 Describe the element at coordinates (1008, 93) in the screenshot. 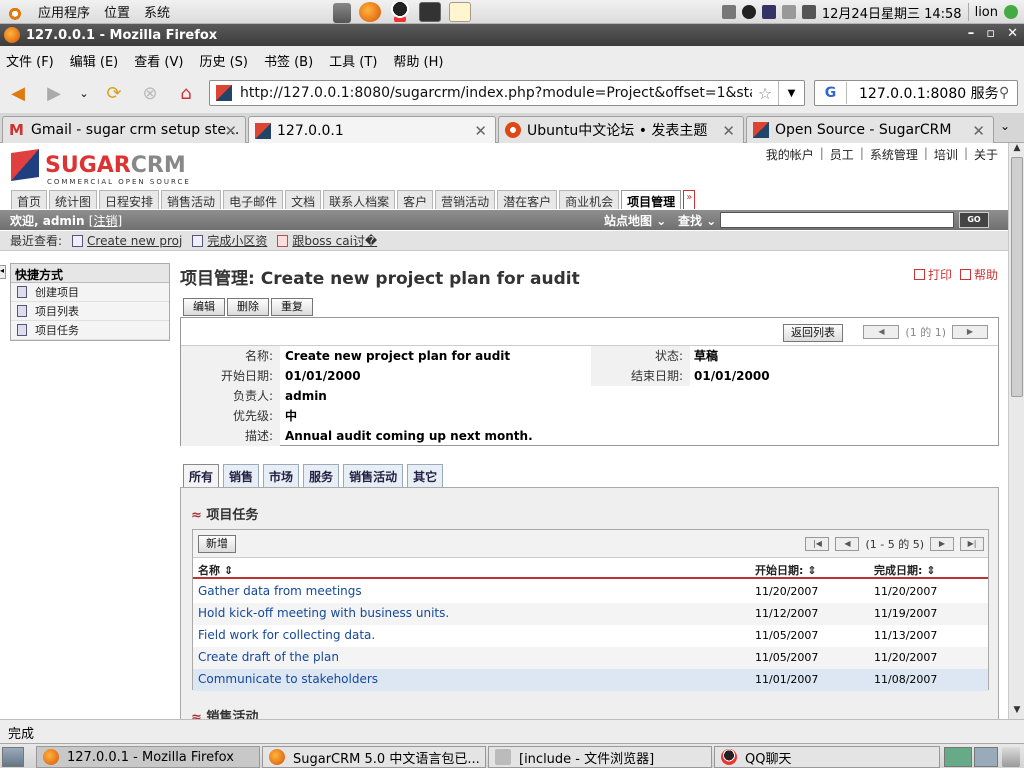

I see `search-icon: ⚲` at that location.